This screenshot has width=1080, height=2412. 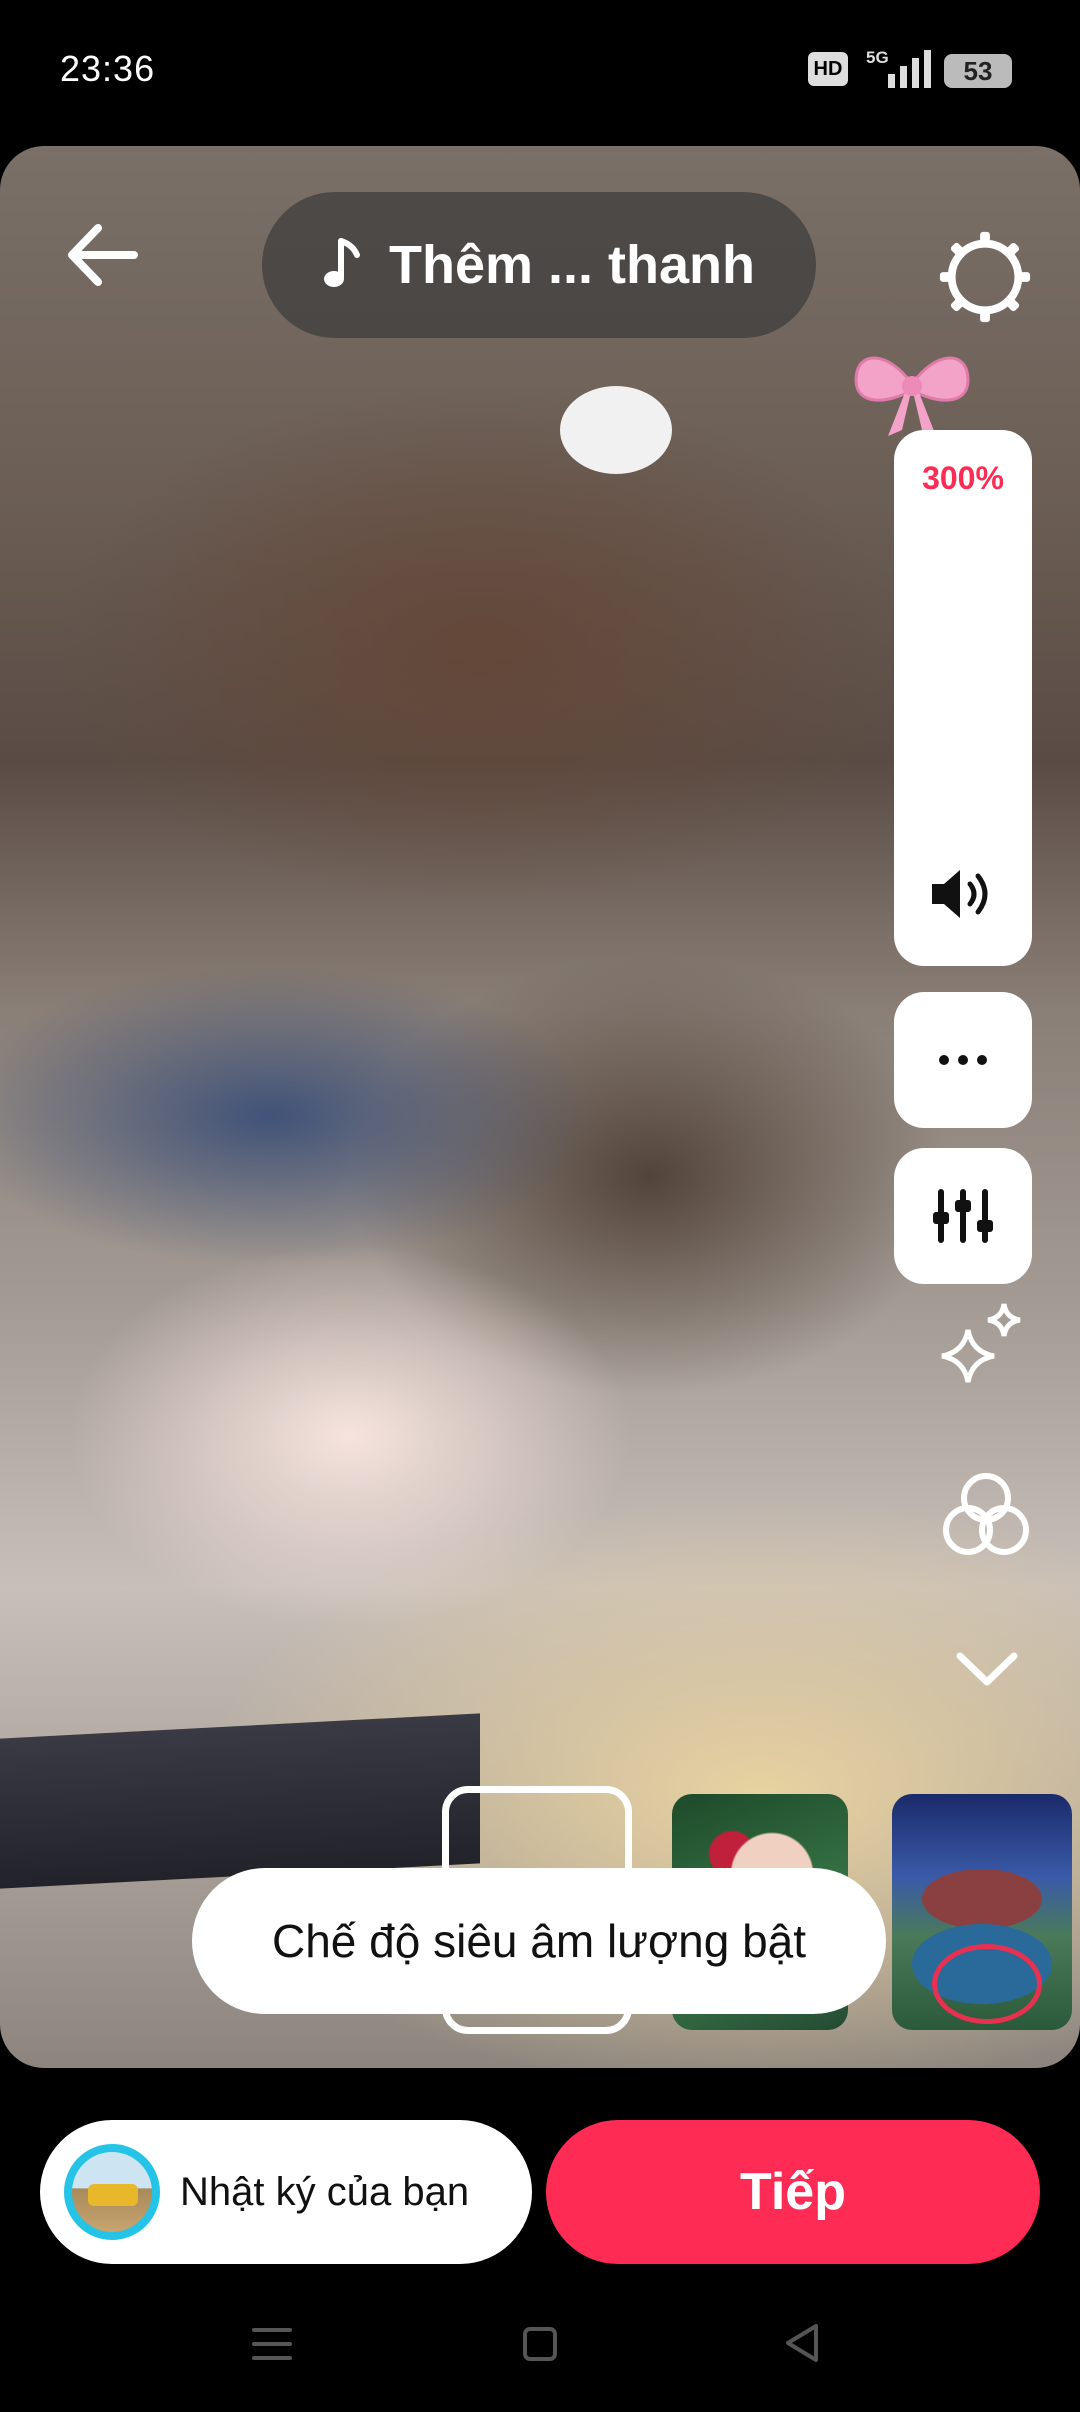 What do you see at coordinates (963, 478) in the screenshot?
I see `volume-percent: 300%` at bounding box center [963, 478].